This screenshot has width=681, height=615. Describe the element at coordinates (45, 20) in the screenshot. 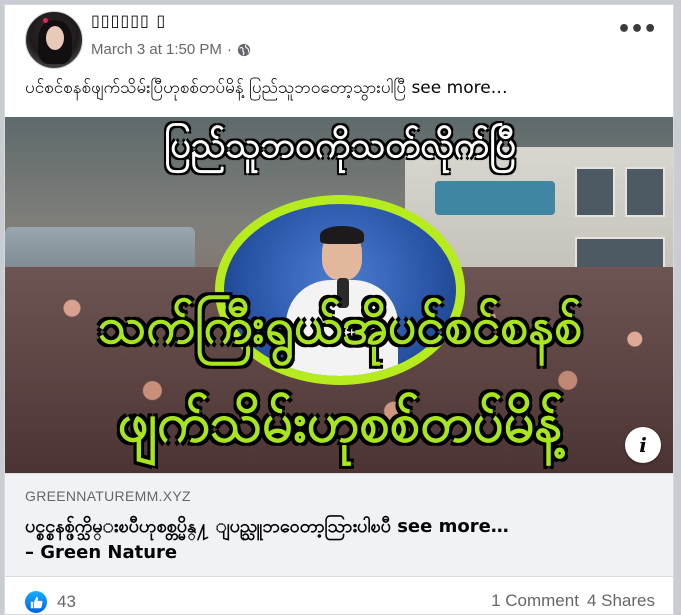

I see `avatar-flower` at that location.